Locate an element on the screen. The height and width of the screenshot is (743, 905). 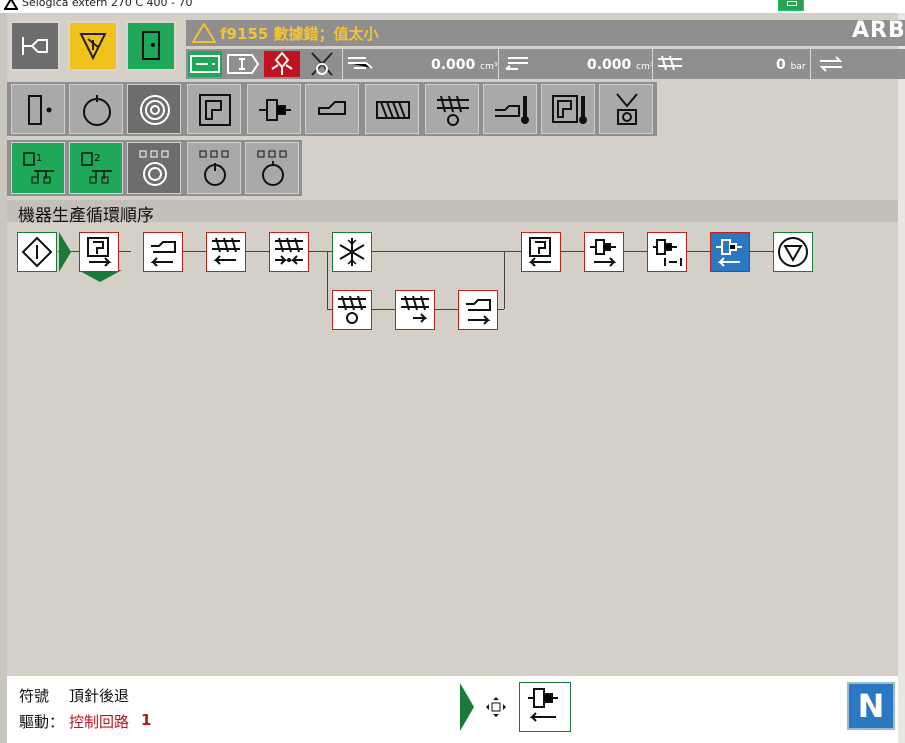
step-ejector-vibrate is located at coordinates (667, 252).